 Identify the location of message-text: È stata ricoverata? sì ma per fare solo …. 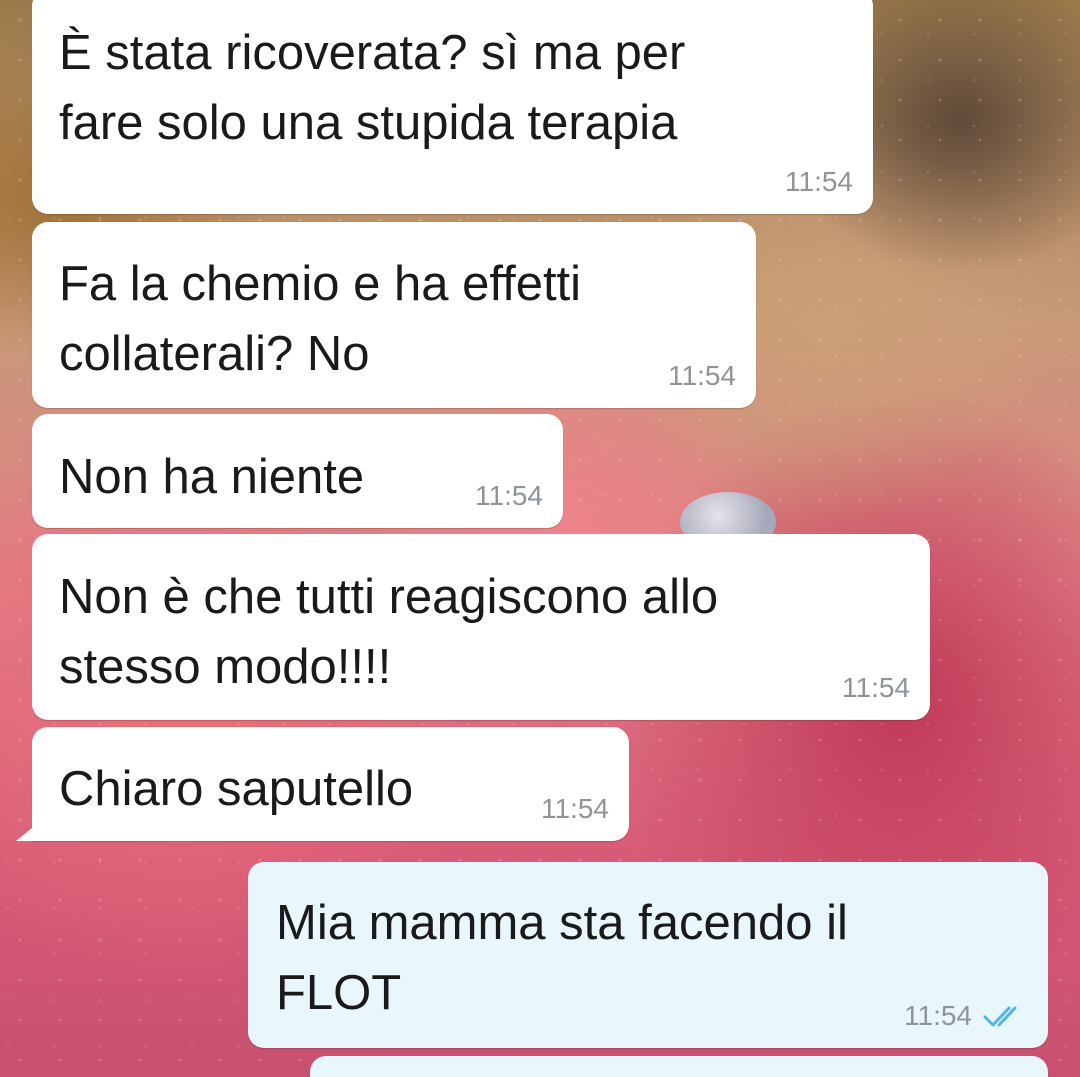
(372, 88).